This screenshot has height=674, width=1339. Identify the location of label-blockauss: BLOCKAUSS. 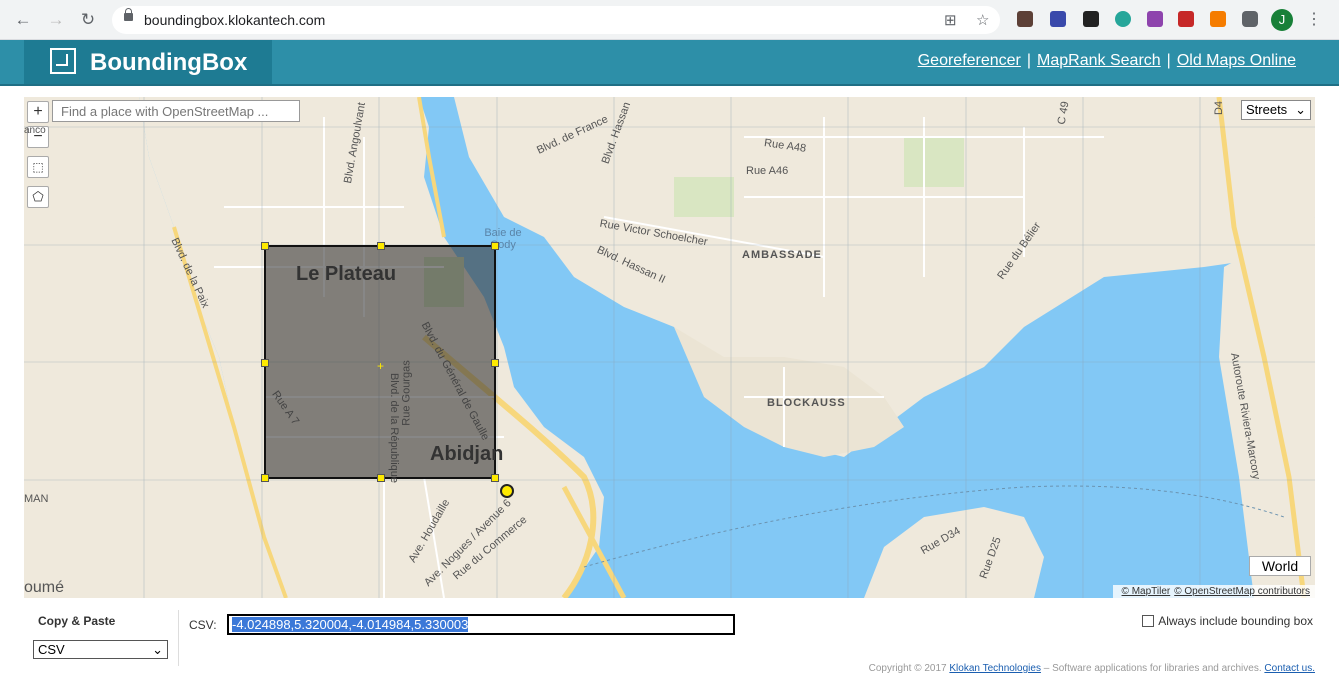
(806, 403).